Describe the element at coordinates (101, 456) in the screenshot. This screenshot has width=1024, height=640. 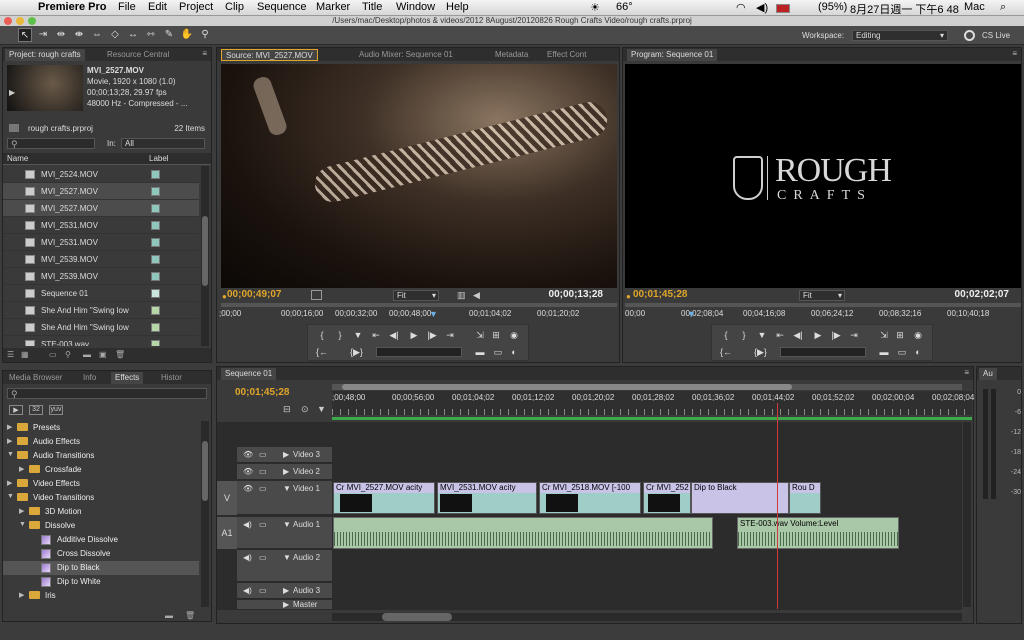
I see `effects-folder: ▼ Audio Transitions` at that location.